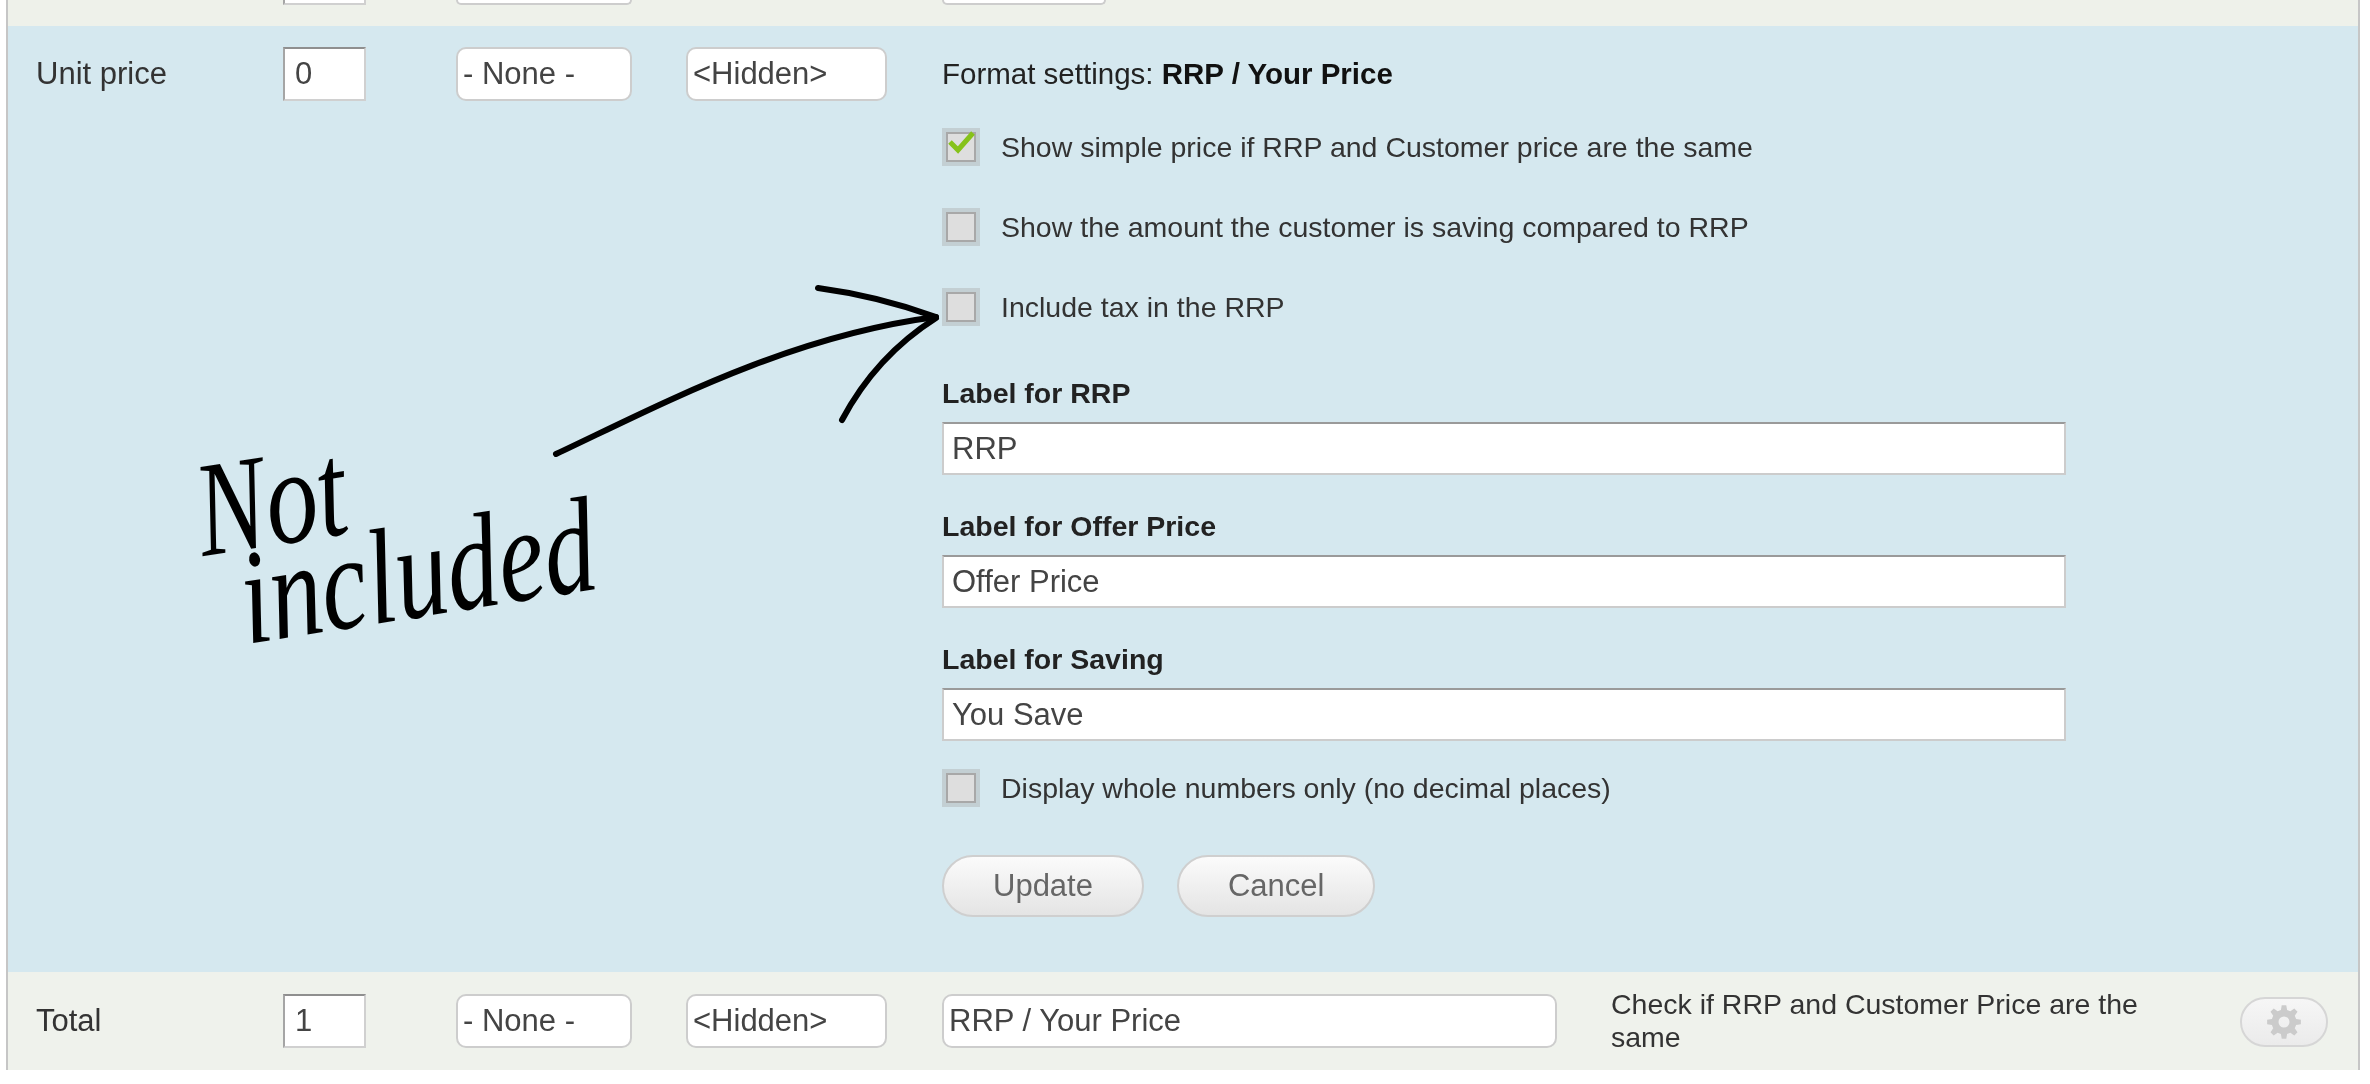 The width and height of the screenshot is (2370, 1084). Describe the element at coordinates (2284, 1022) in the screenshot. I see `gear-icon` at that location.